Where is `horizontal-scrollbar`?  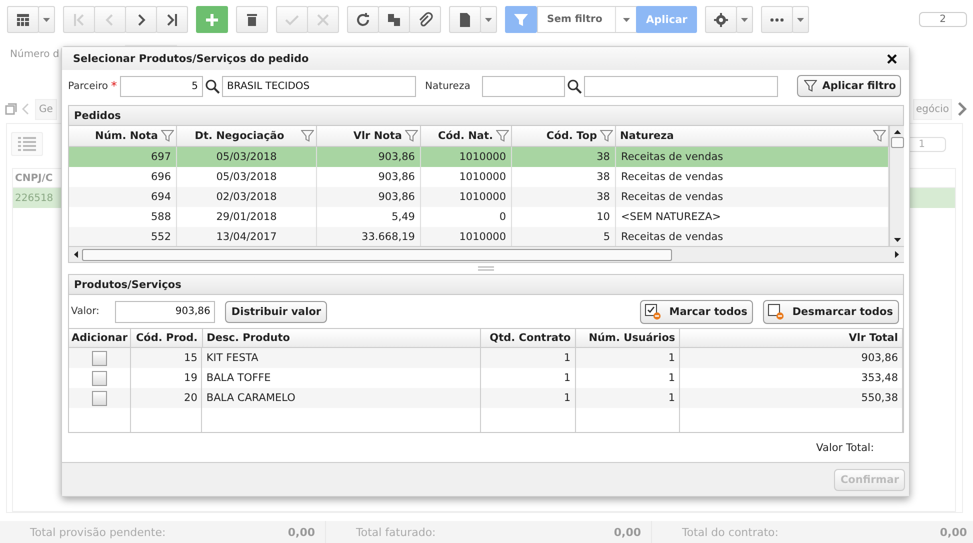
horizontal-scrollbar is located at coordinates (486, 254).